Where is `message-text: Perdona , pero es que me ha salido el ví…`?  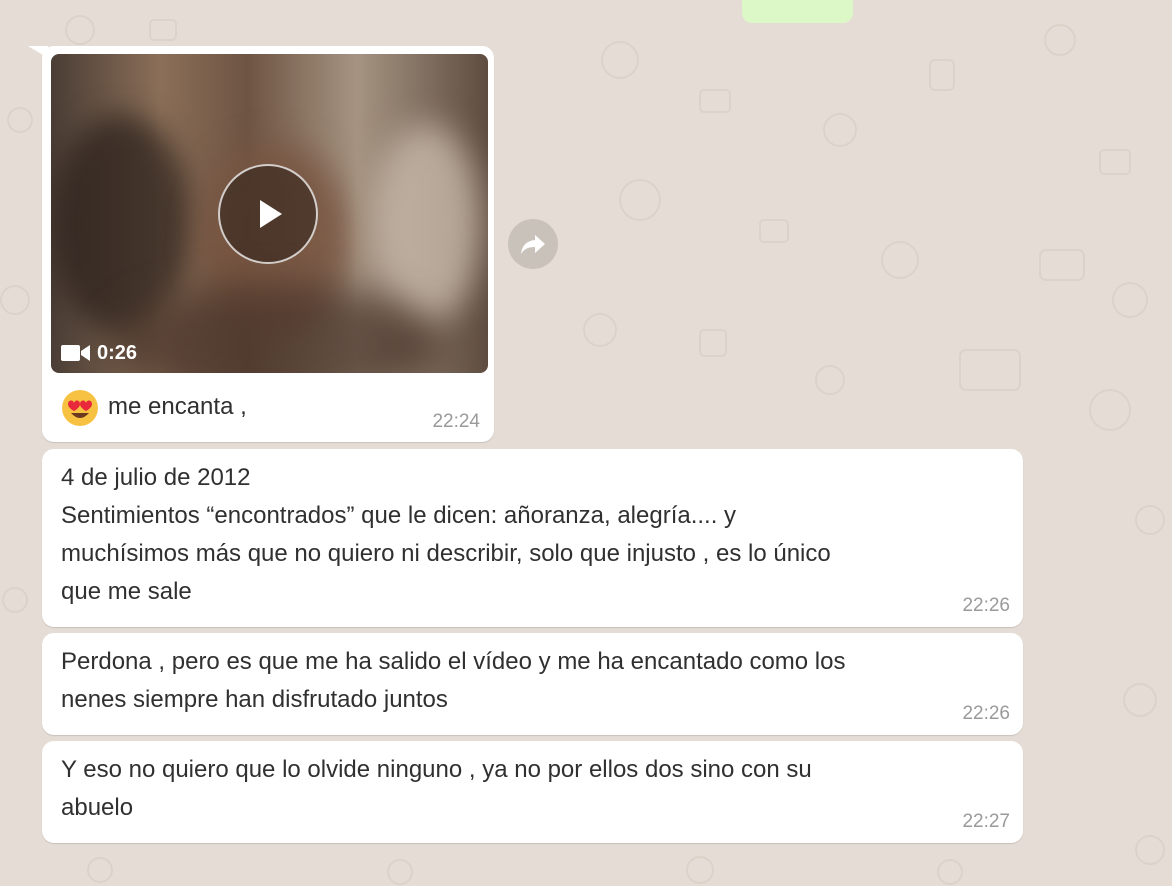
message-text: Perdona , pero es que me ha salido el ví… is located at coordinates (453, 680).